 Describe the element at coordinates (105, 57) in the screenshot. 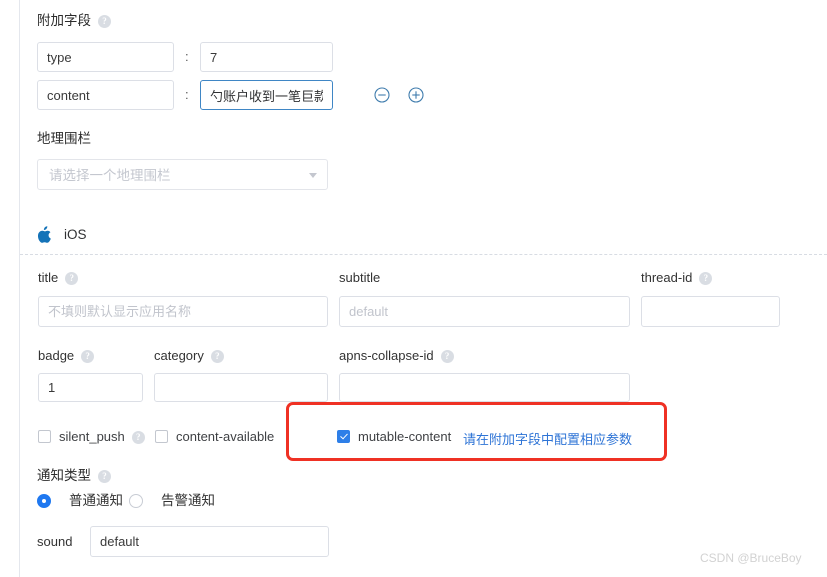

I see `extra-field-key-input-type` at that location.